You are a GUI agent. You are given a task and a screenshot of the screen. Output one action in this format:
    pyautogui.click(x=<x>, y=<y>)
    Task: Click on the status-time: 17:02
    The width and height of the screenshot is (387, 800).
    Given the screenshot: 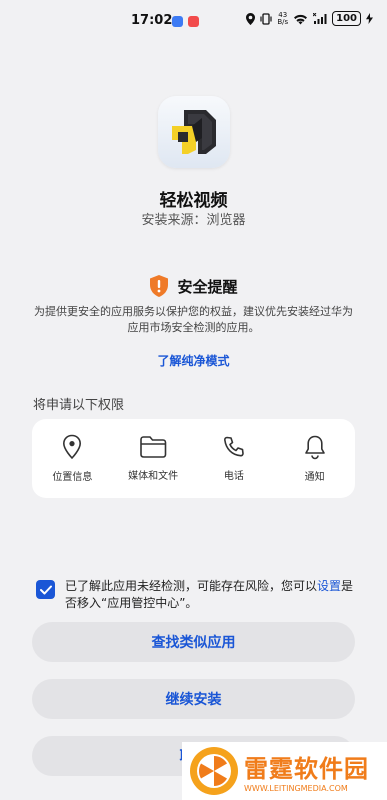 What is the action you would take?
    pyautogui.click(x=152, y=20)
    